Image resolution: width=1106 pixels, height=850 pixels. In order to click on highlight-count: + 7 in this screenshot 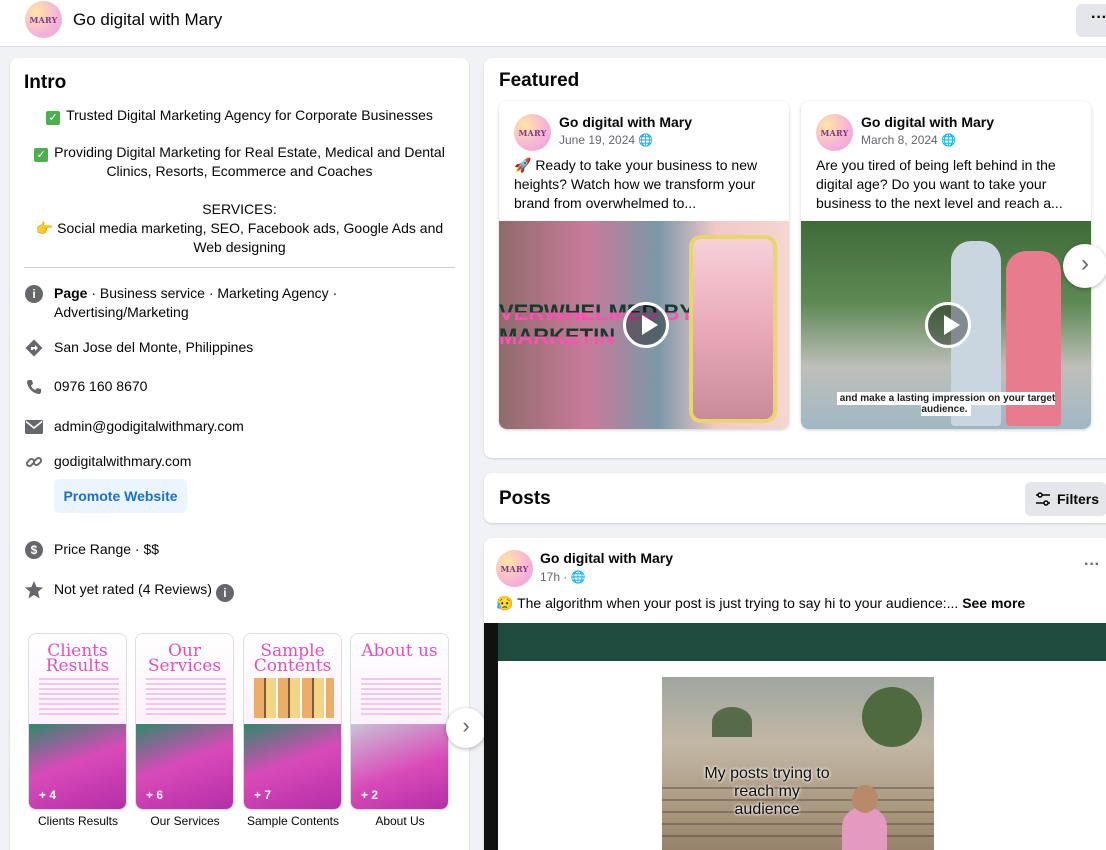, I will do `click(263, 795)`.